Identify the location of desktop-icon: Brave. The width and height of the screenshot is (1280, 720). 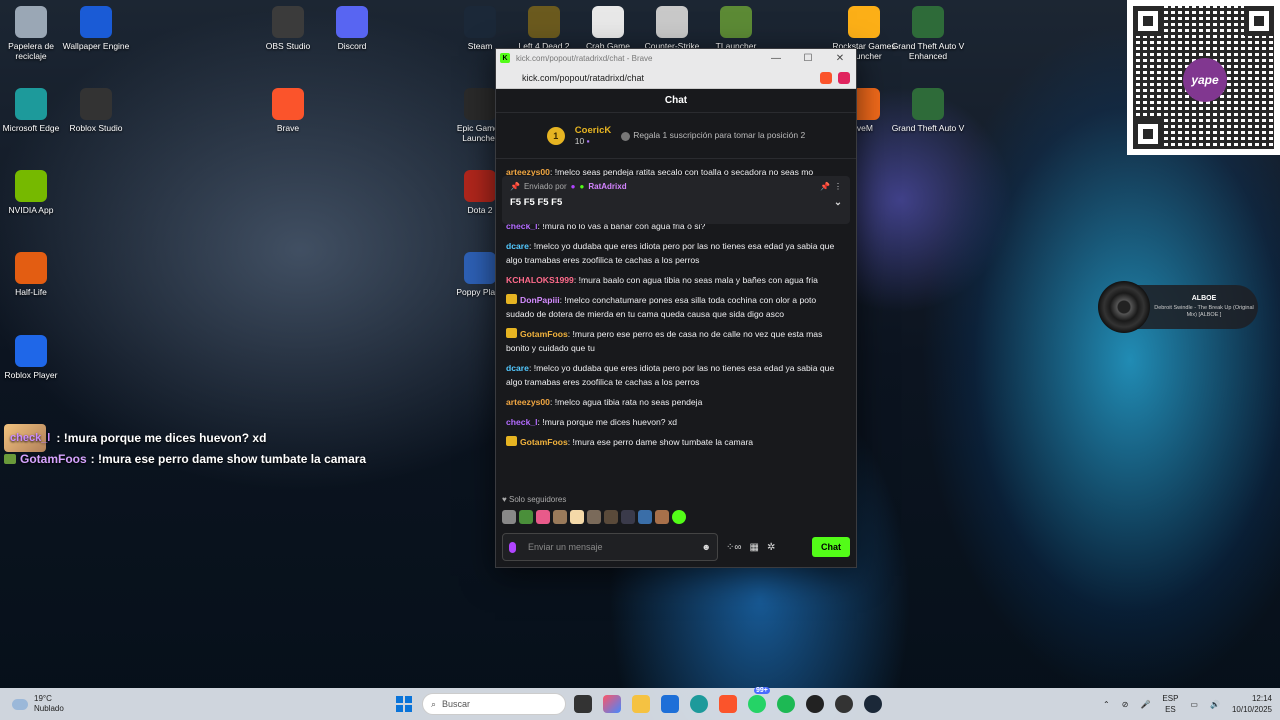
(288, 110).